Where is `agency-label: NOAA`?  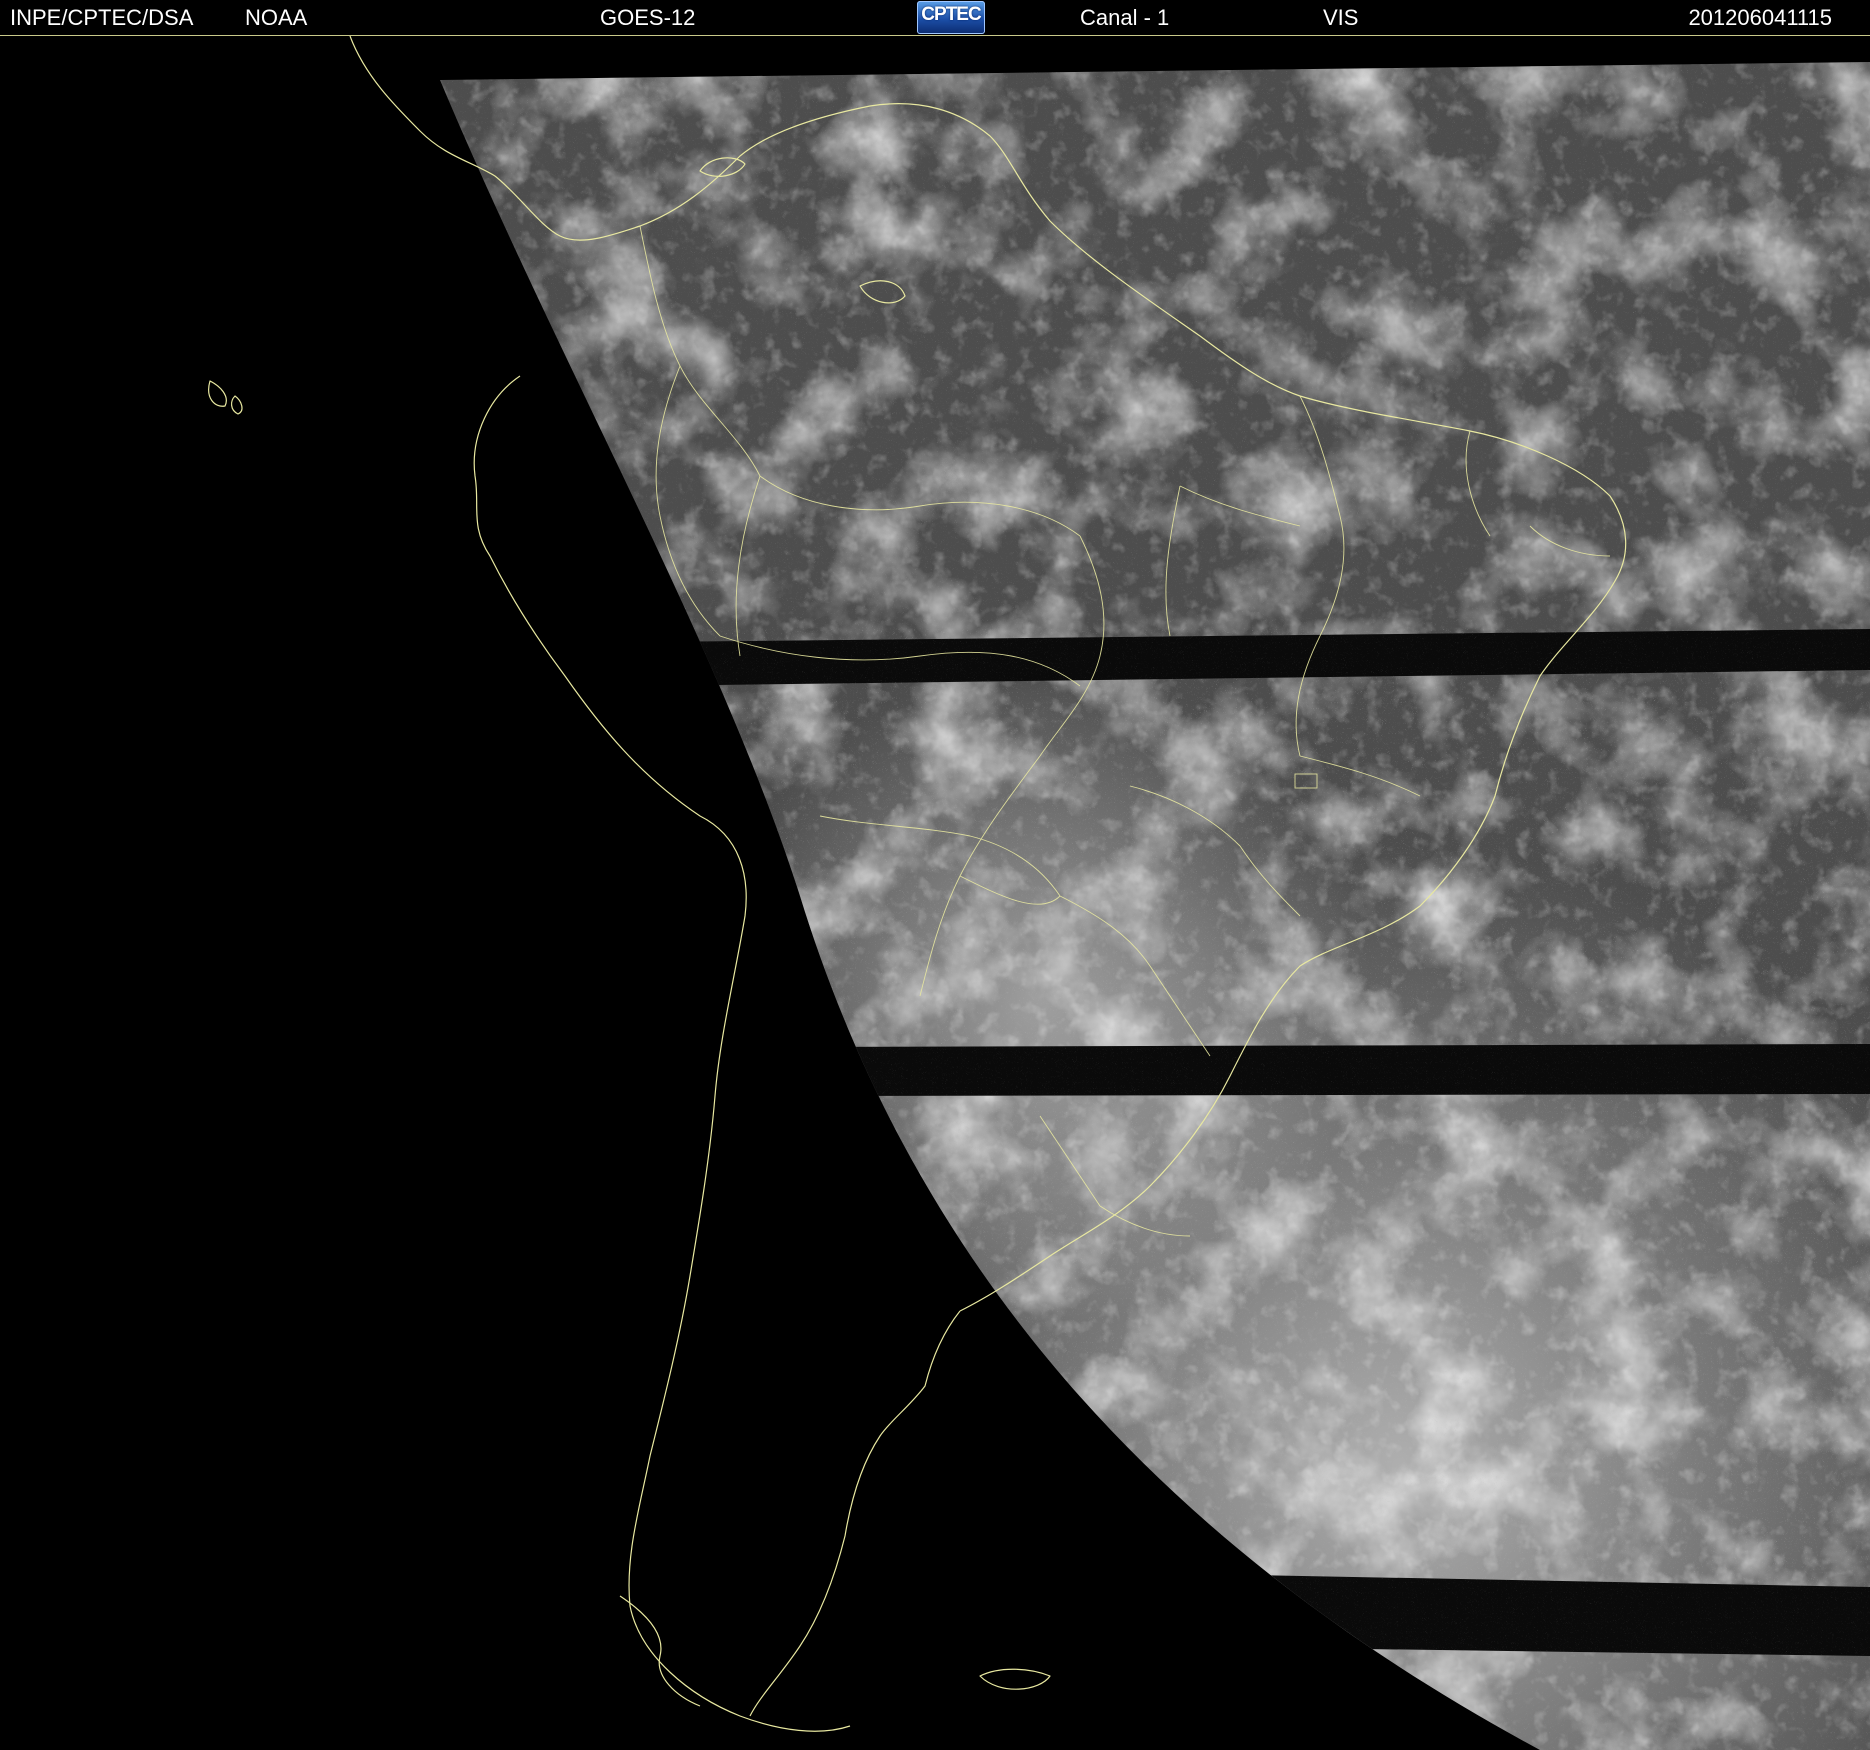 agency-label: NOAA is located at coordinates (276, 17).